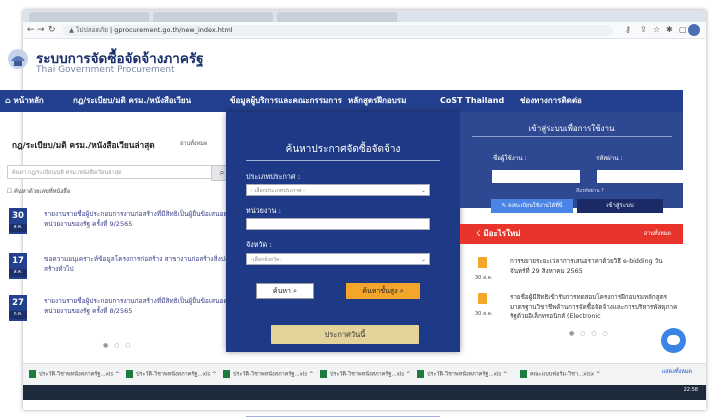 The image size is (713, 419). What do you see at coordinates (264, 210) in the screenshot?
I see `agency-label: หน่วยงาน :` at bounding box center [264, 210].